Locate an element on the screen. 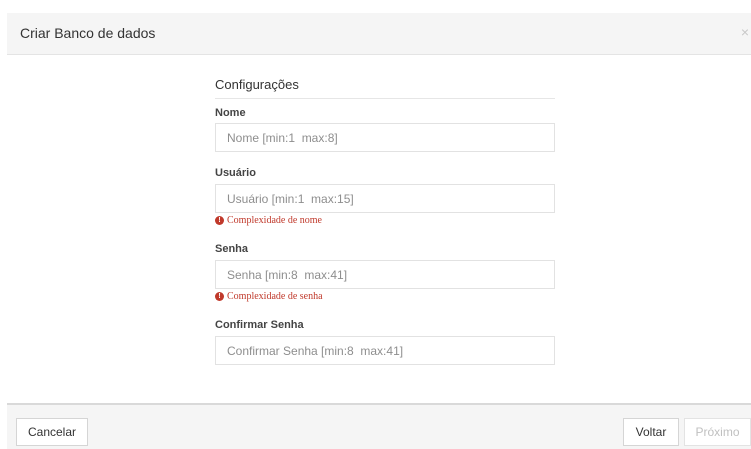 The height and width of the screenshot is (449, 751). nome-label: Nome is located at coordinates (230, 113).